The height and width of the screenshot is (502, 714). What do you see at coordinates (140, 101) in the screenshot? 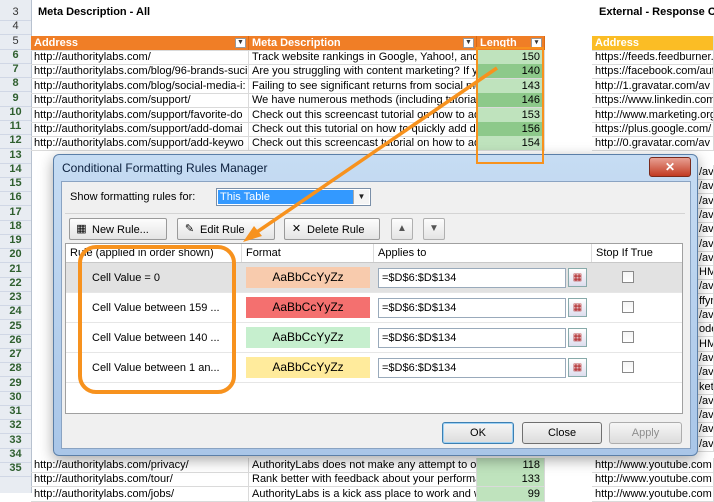
I see `cell-address: http://authoritylabs.com/support/` at bounding box center [140, 101].